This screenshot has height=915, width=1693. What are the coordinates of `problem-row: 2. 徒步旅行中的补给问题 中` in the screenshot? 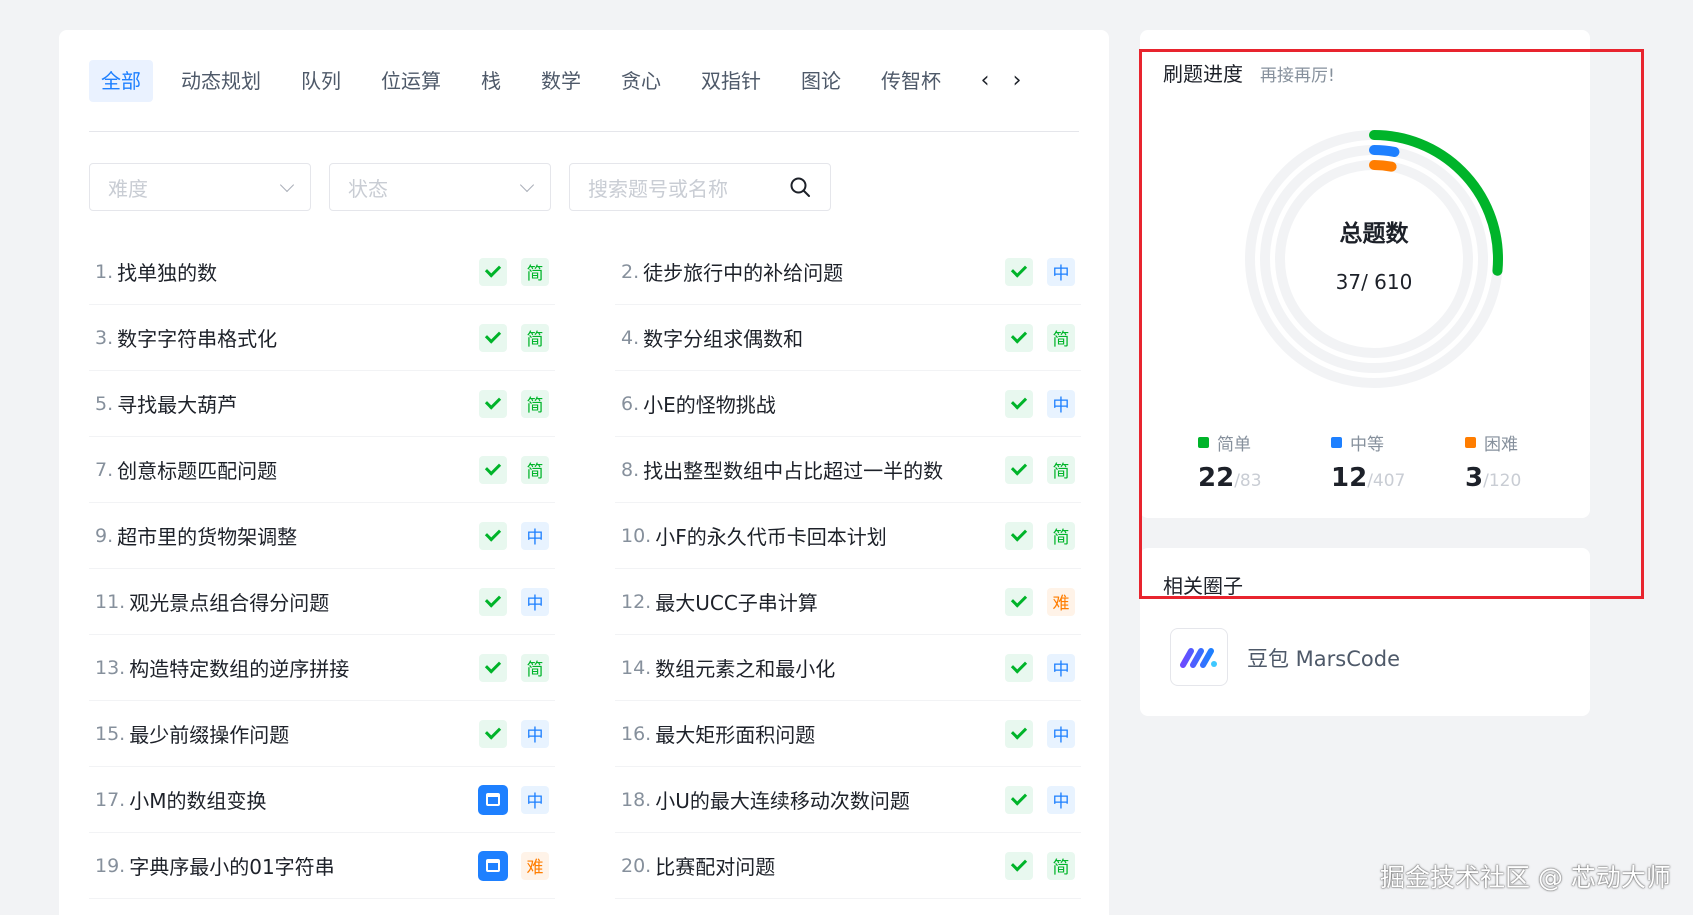 It's located at (848, 272).